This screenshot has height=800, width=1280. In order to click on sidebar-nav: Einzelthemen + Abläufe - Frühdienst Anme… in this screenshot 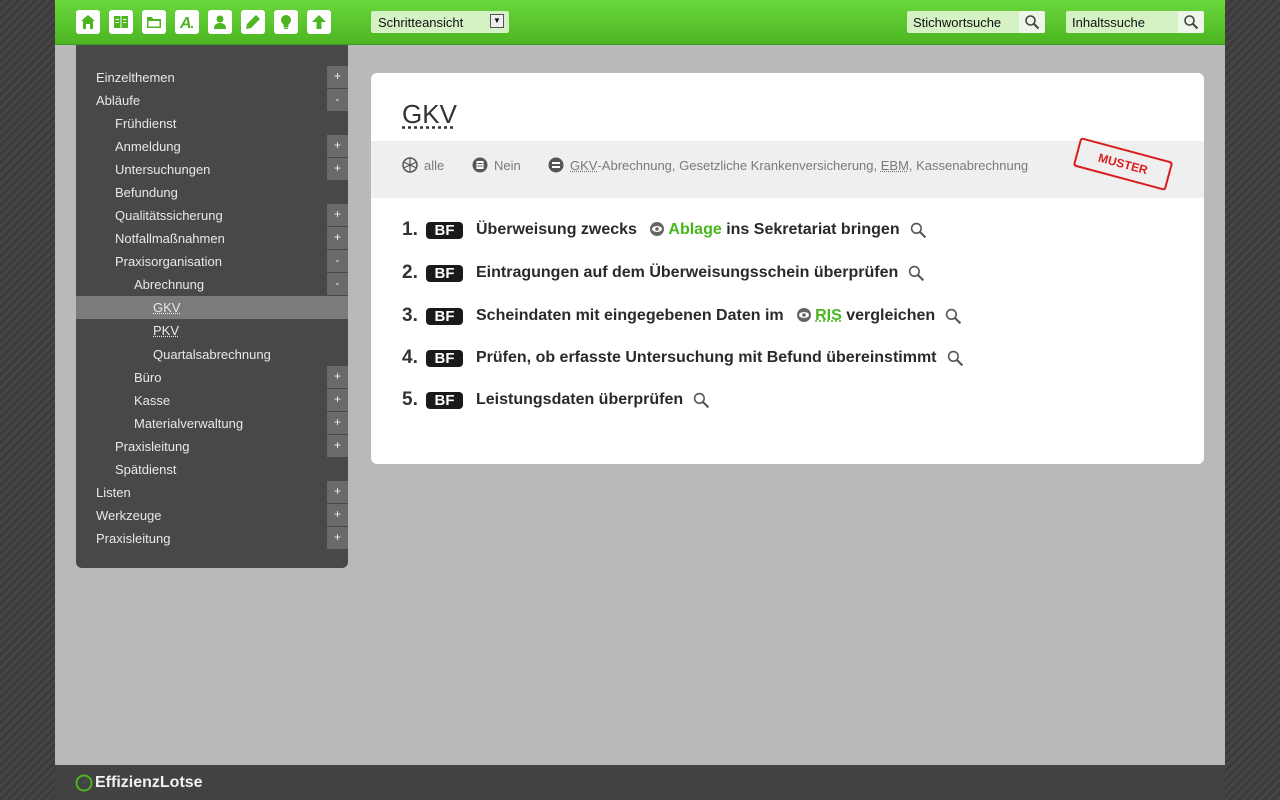, I will do `click(212, 306)`.